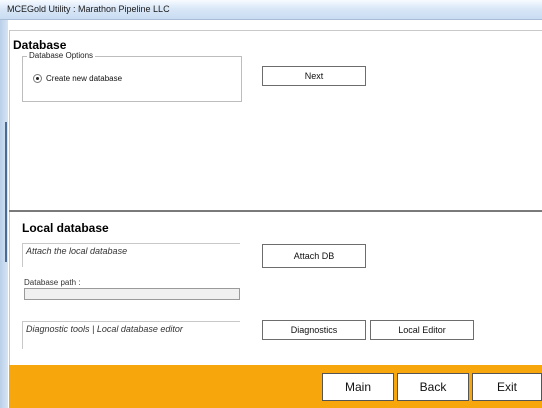 The width and height of the screenshot is (542, 408). I want to click on frame-stripe, so click(6, 192).